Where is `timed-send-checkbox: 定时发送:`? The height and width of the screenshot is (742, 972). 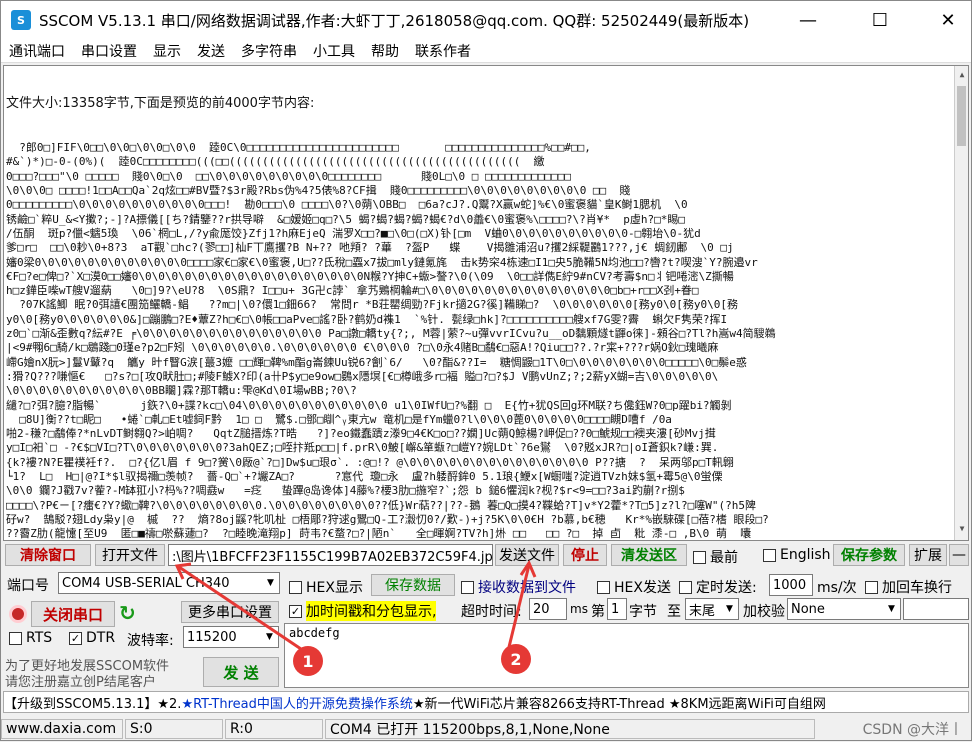 timed-send-checkbox: 定时发送: is located at coordinates (718, 587).